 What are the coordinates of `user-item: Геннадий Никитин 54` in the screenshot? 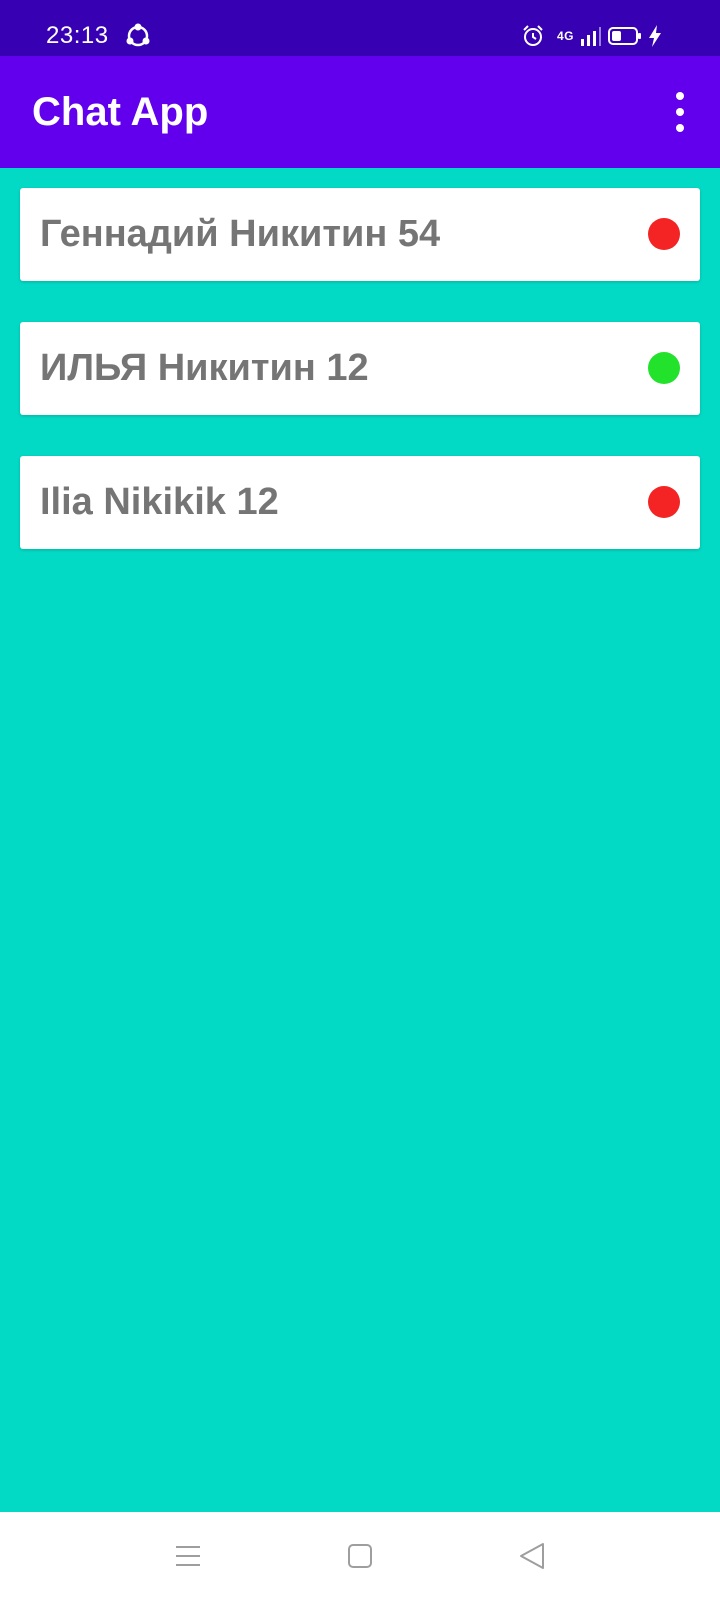 It's located at (360, 234).